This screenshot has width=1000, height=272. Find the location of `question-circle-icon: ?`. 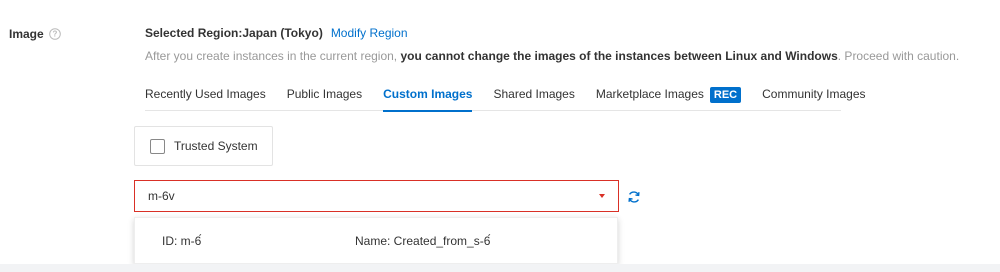

question-circle-icon: ? is located at coordinates (54, 34).